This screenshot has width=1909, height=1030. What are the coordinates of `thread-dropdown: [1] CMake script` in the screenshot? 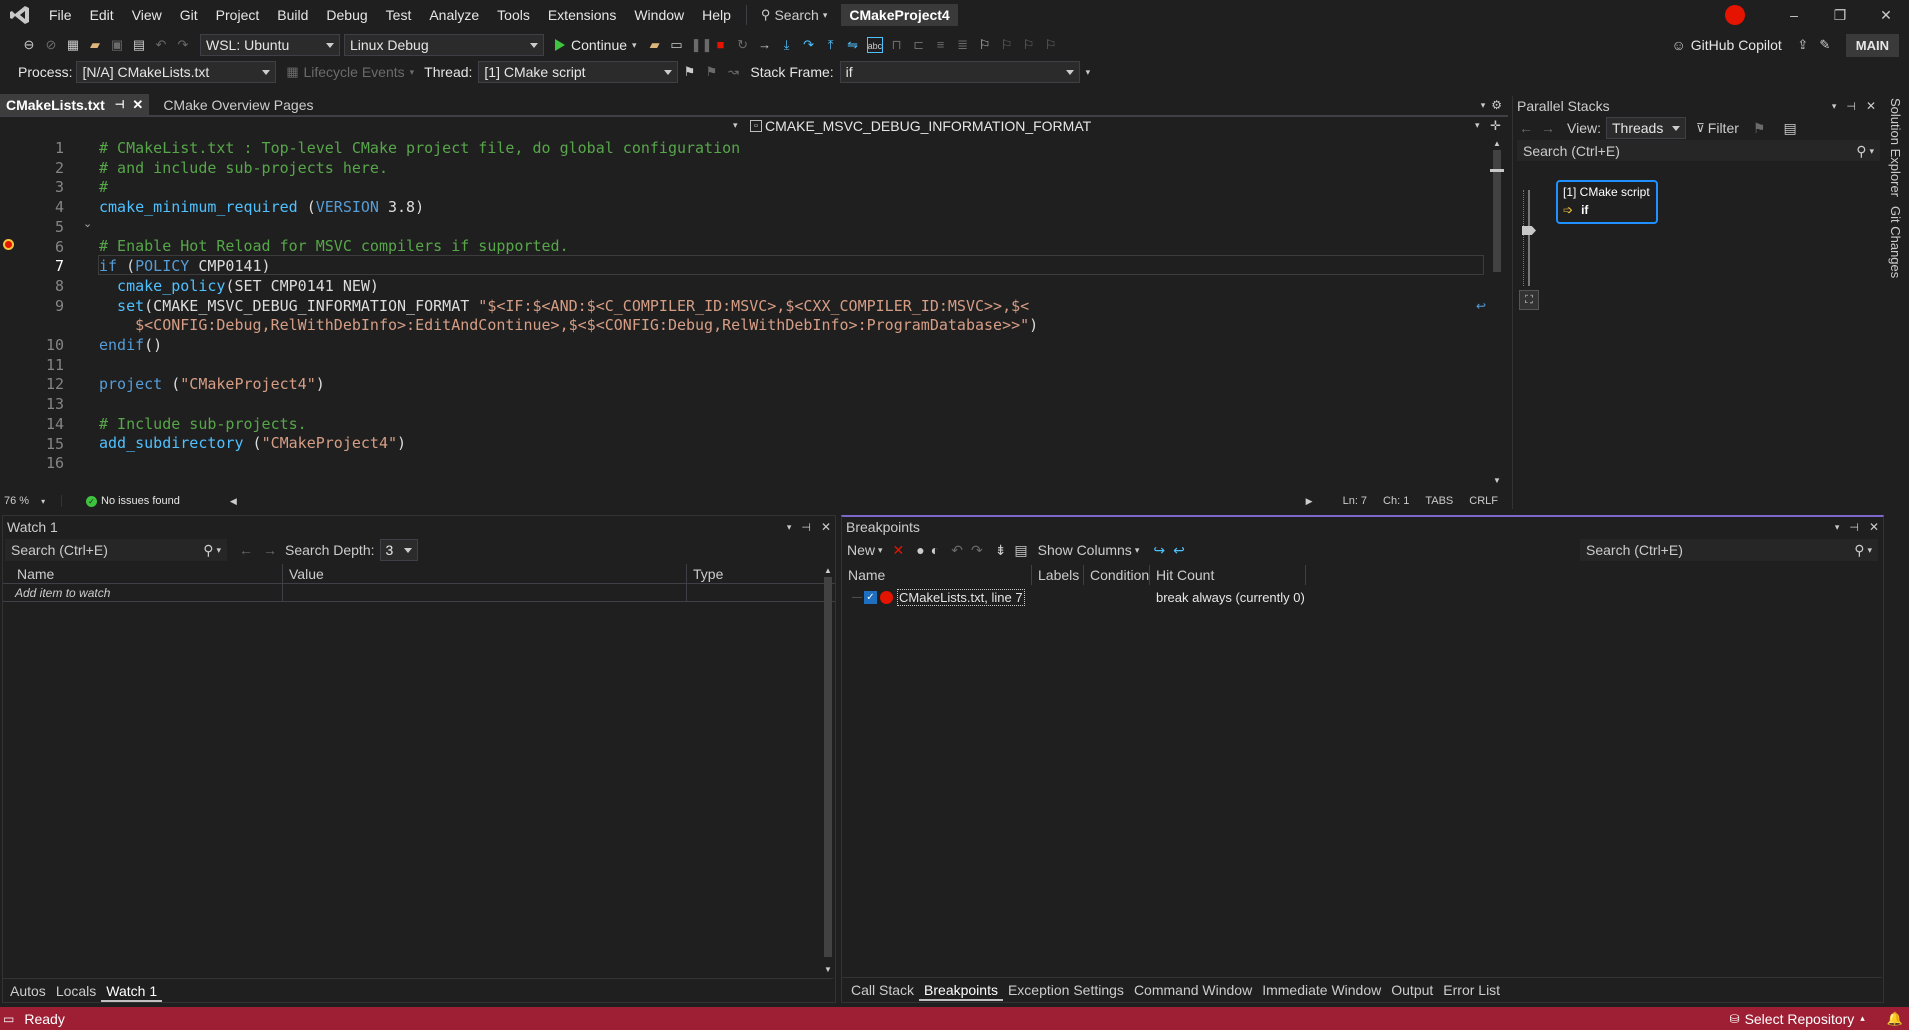 It's located at (578, 72).